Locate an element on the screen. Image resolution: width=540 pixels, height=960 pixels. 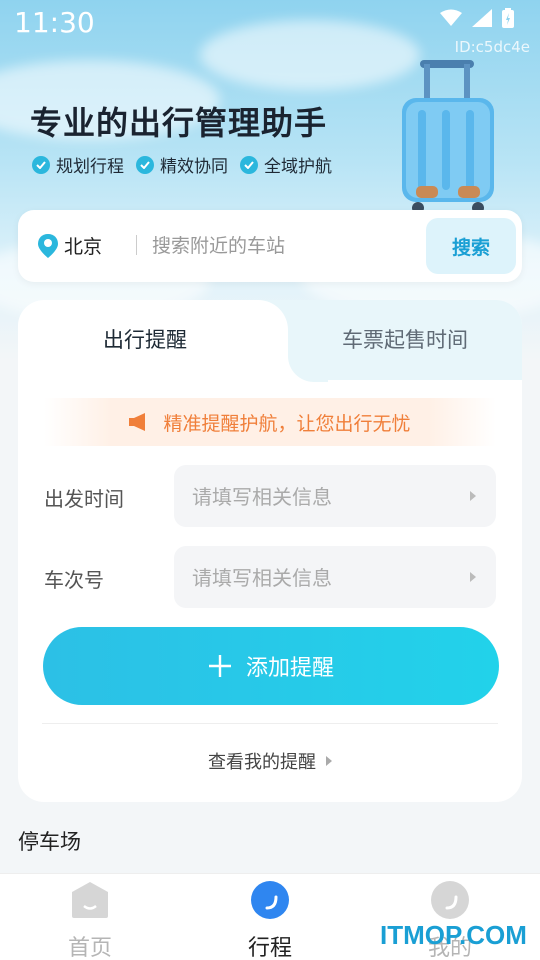
feature-label: 全域护航 is located at coordinates (298, 167).